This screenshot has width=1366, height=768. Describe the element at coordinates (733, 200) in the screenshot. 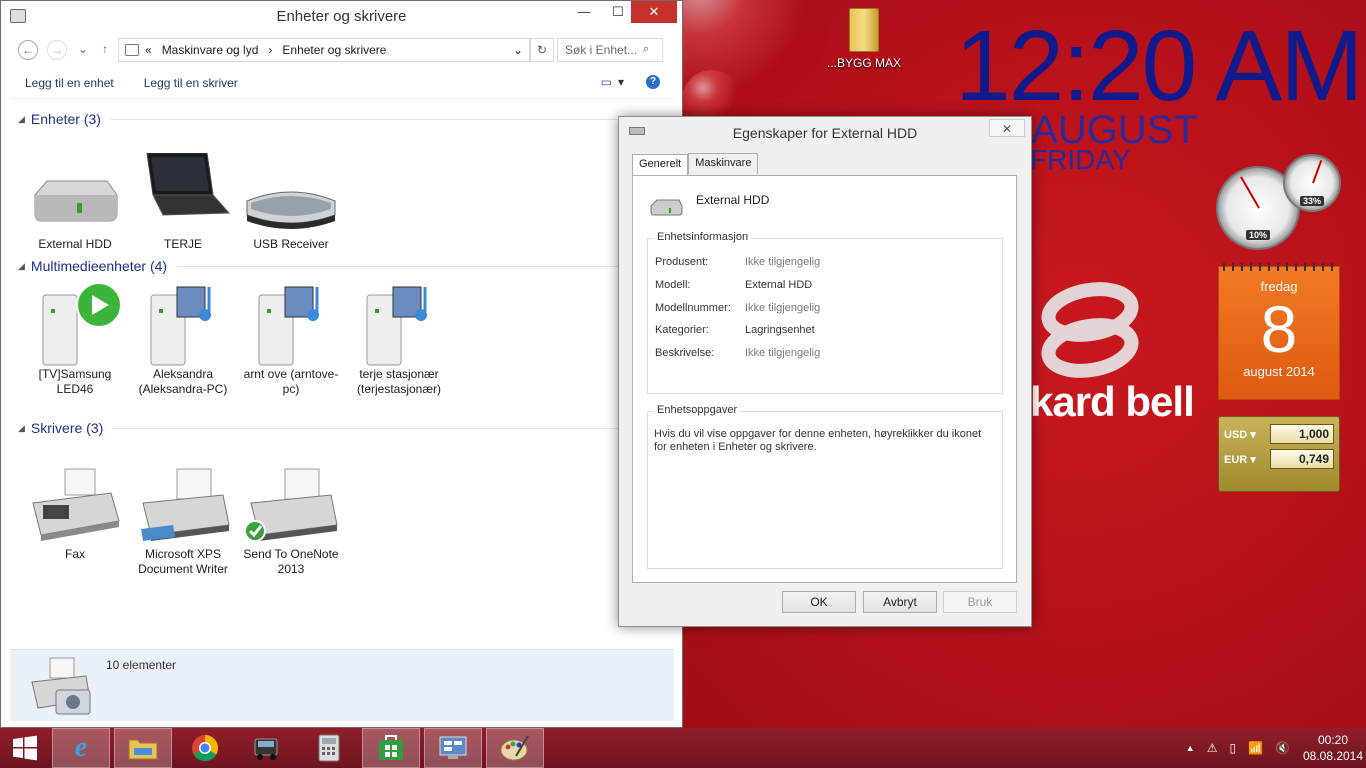

I see `device-name: External HDD` at that location.